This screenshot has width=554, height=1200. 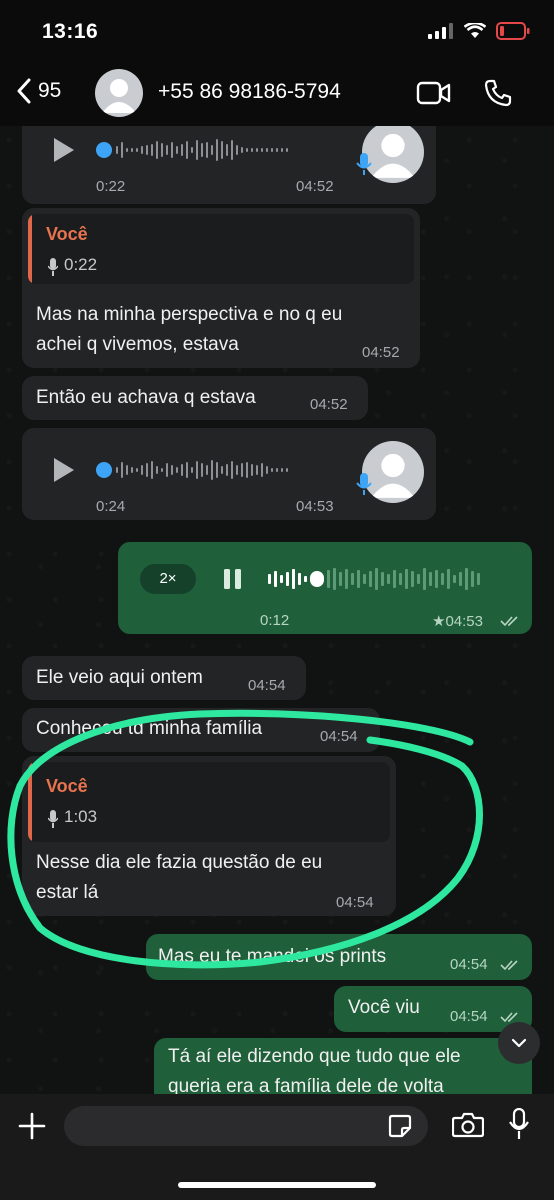 What do you see at coordinates (433, 1009) in the screenshot?
I see `text-message-outgoing: Você viu 04:54` at bounding box center [433, 1009].